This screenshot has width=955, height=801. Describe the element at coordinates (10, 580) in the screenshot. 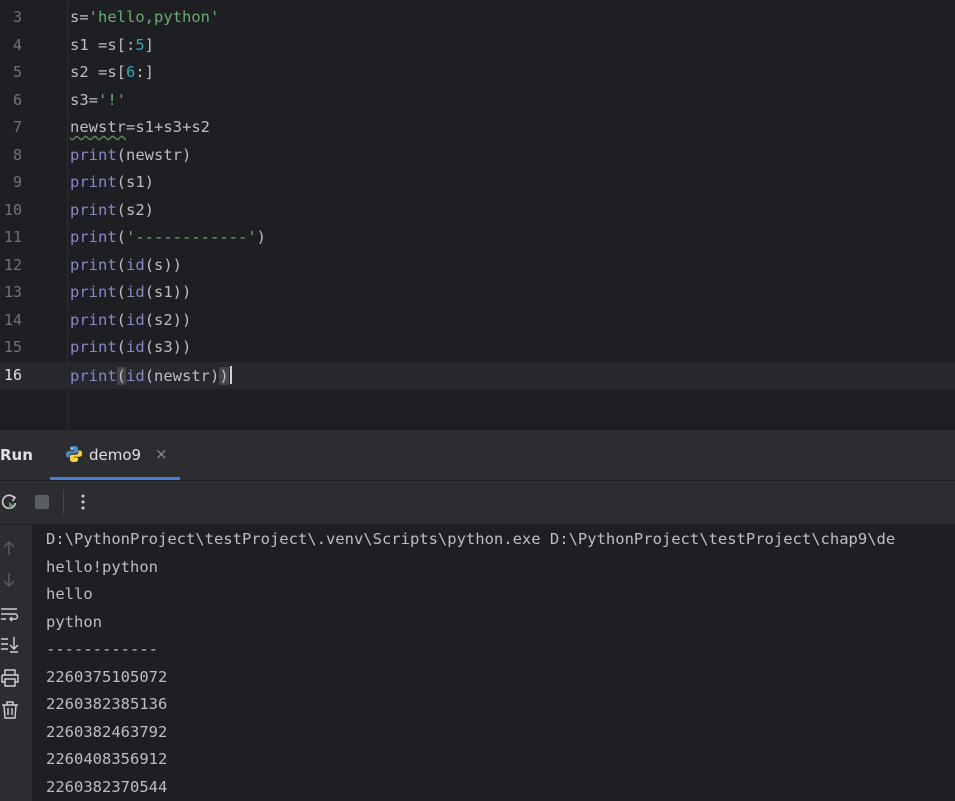

I see `down-arrow-icon` at that location.